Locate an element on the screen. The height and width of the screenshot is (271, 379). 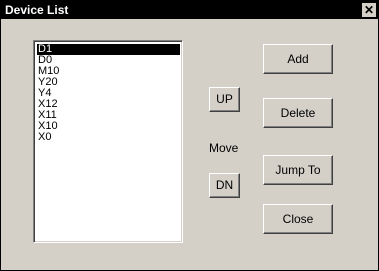
add-button: Add is located at coordinates (298, 59).